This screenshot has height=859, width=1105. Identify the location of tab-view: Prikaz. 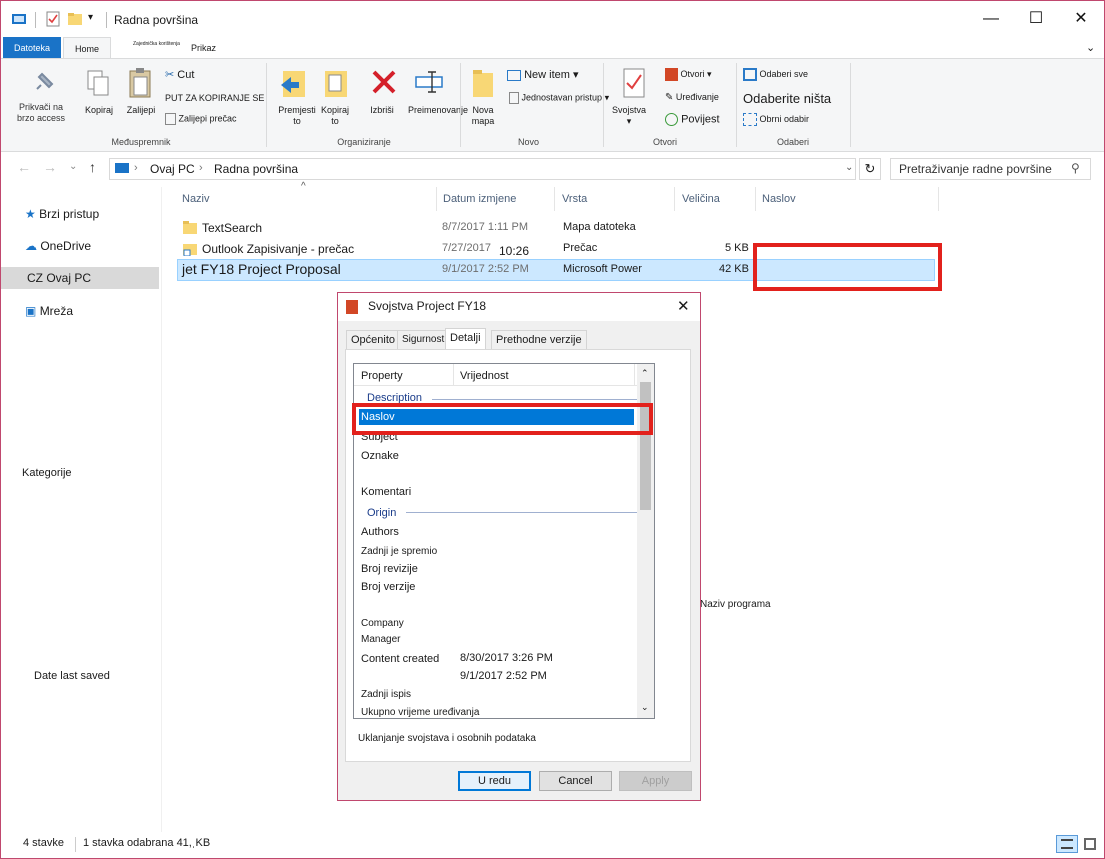
(203, 48).